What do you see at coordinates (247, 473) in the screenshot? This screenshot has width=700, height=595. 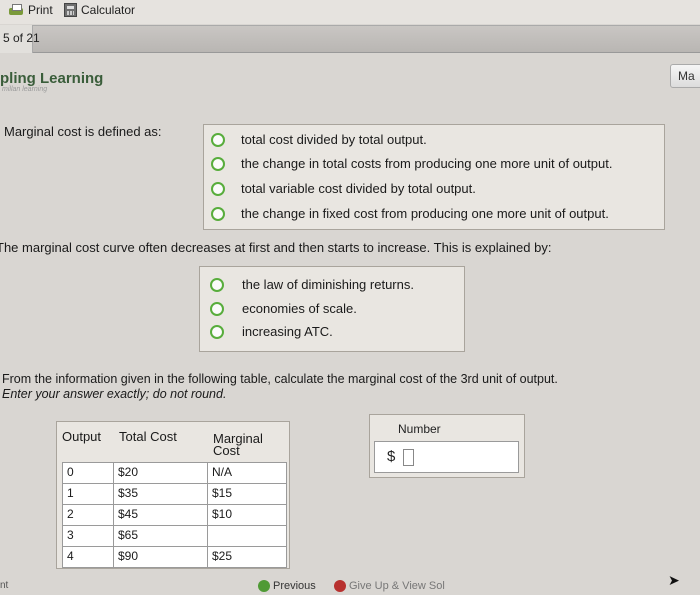 I see `table-cell: N/A` at bounding box center [247, 473].